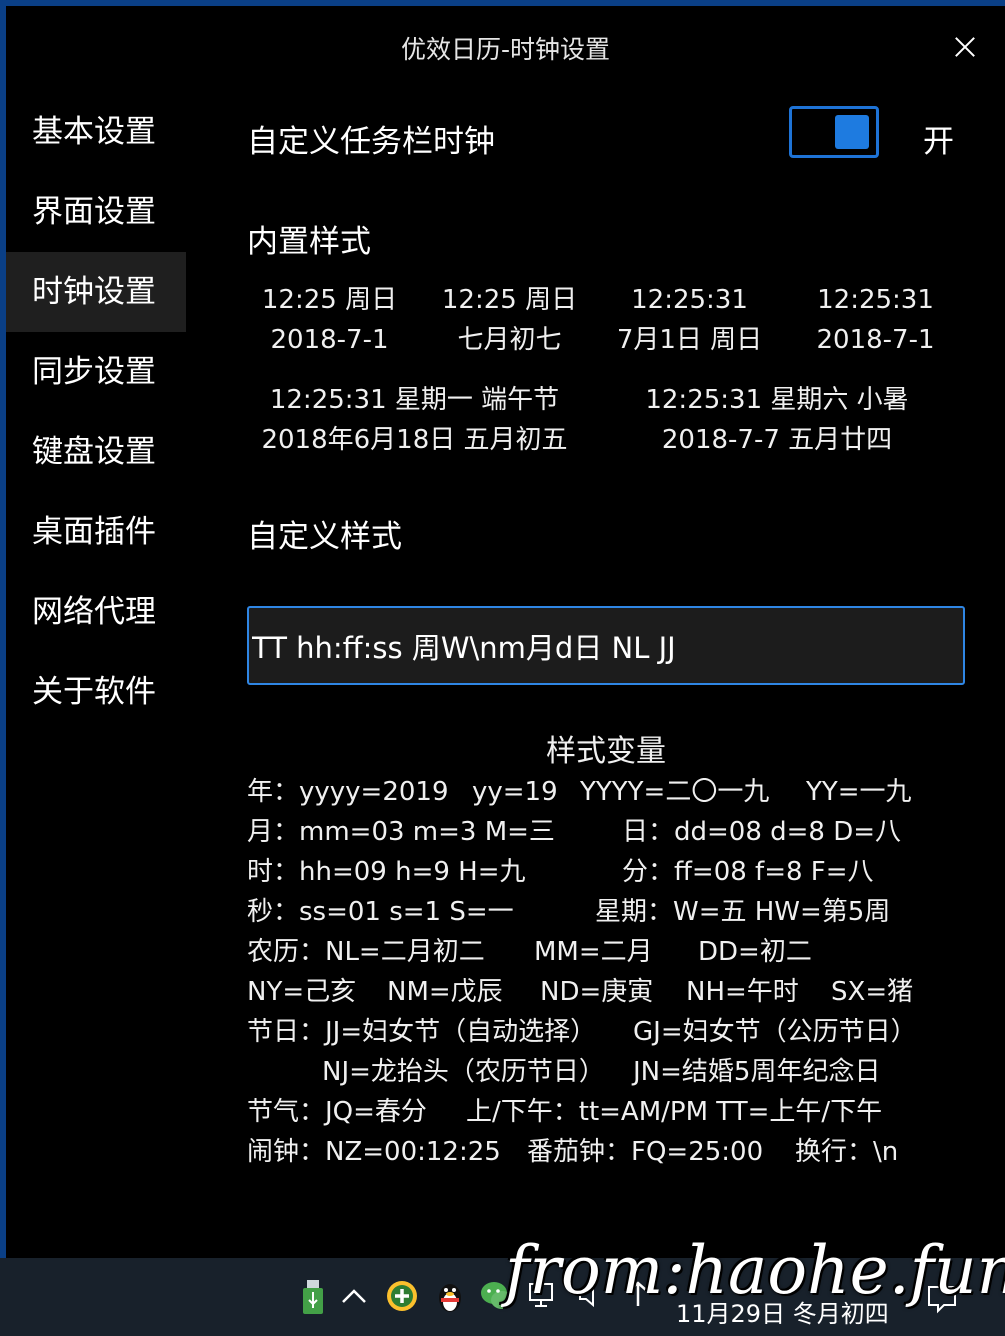 The height and width of the screenshot is (1336, 1005). What do you see at coordinates (574, 832) in the screenshot?
I see `var-line-month-day: 月：mm=03 m=3 M=三 日：dd=08 d=8 D=八` at bounding box center [574, 832].